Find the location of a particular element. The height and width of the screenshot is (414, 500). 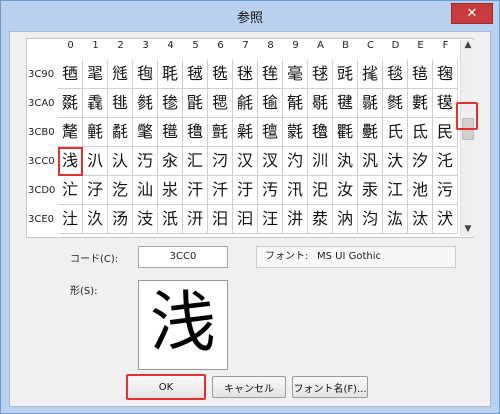

character-cell: 汑 is located at coordinates (445, 161).